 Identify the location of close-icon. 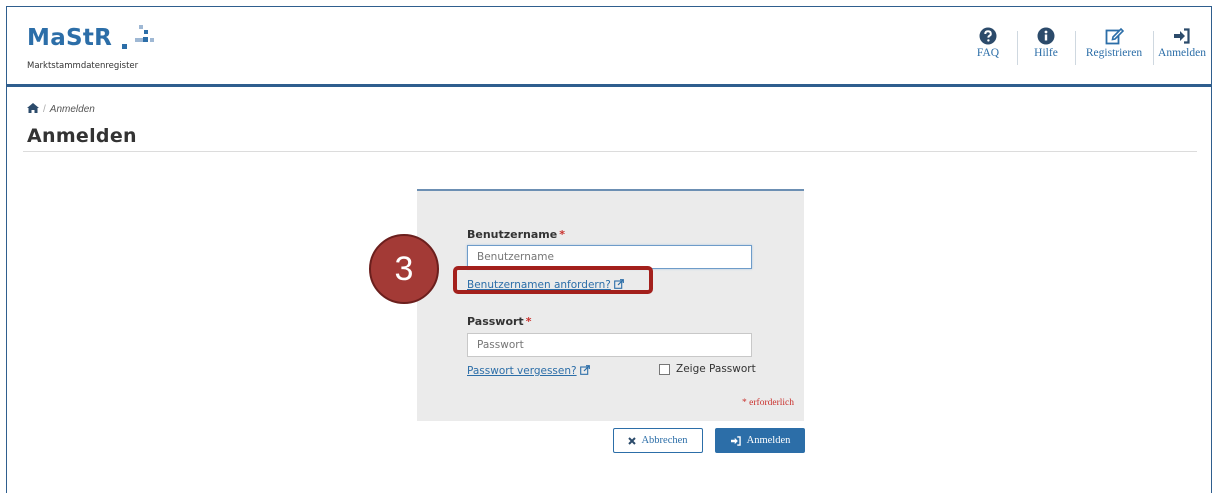
(632, 440).